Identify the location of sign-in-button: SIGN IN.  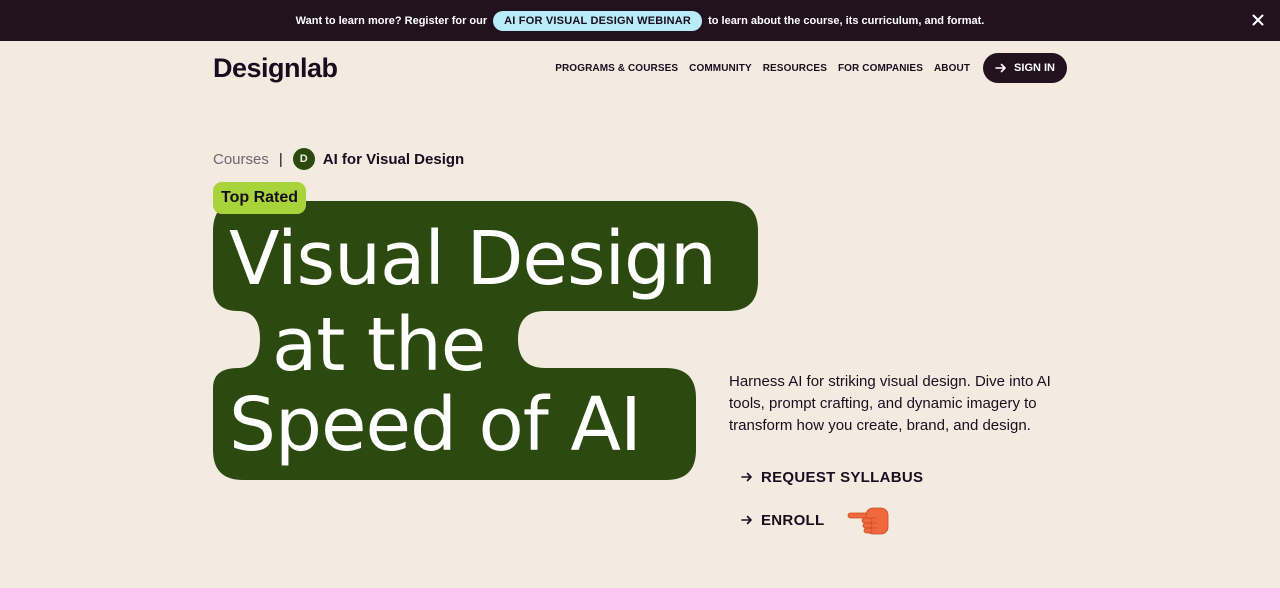
(1025, 68).